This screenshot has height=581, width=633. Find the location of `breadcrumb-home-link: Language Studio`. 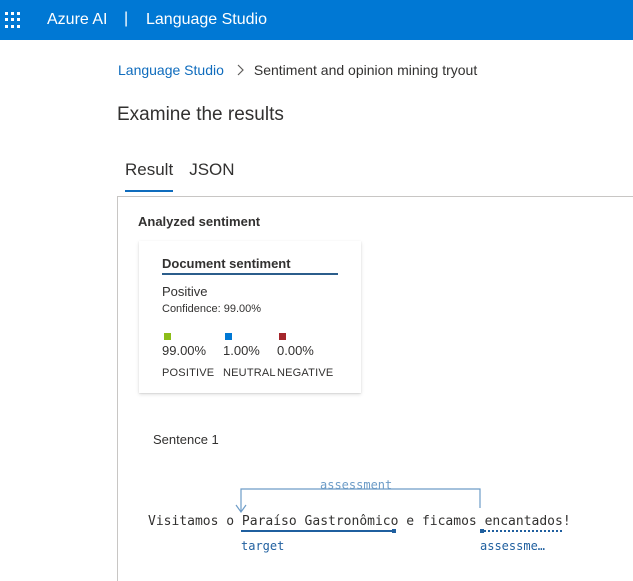

breadcrumb-home-link: Language Studio is located at coordinates (171, 70).